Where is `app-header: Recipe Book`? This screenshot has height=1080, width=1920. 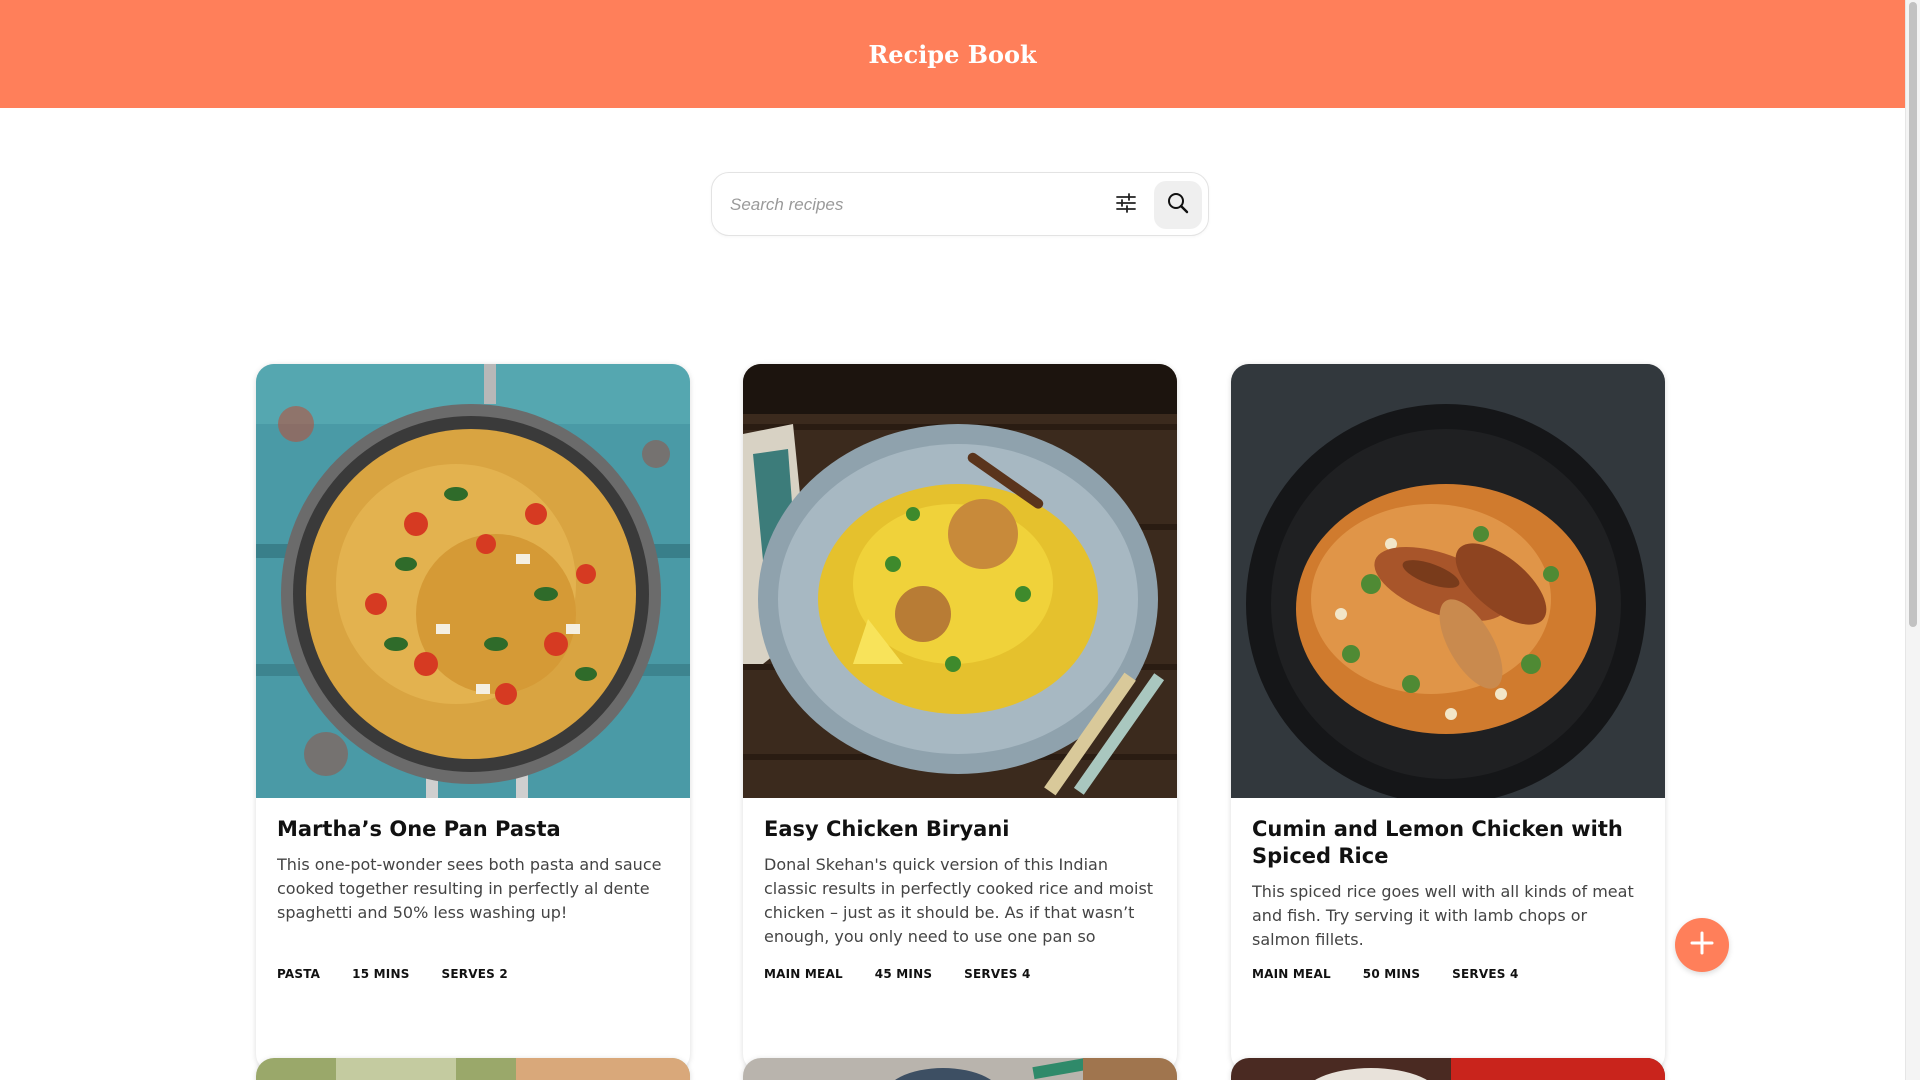 app-header: Recipe Book is located at coordinates (952, 54).